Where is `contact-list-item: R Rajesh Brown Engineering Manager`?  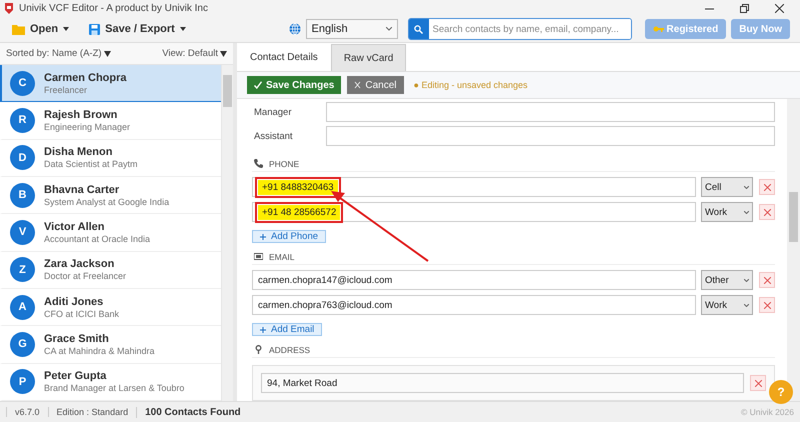 contact-list-item: R Rajesh Brown Engineering Manager is located at coordinates (110, 121).